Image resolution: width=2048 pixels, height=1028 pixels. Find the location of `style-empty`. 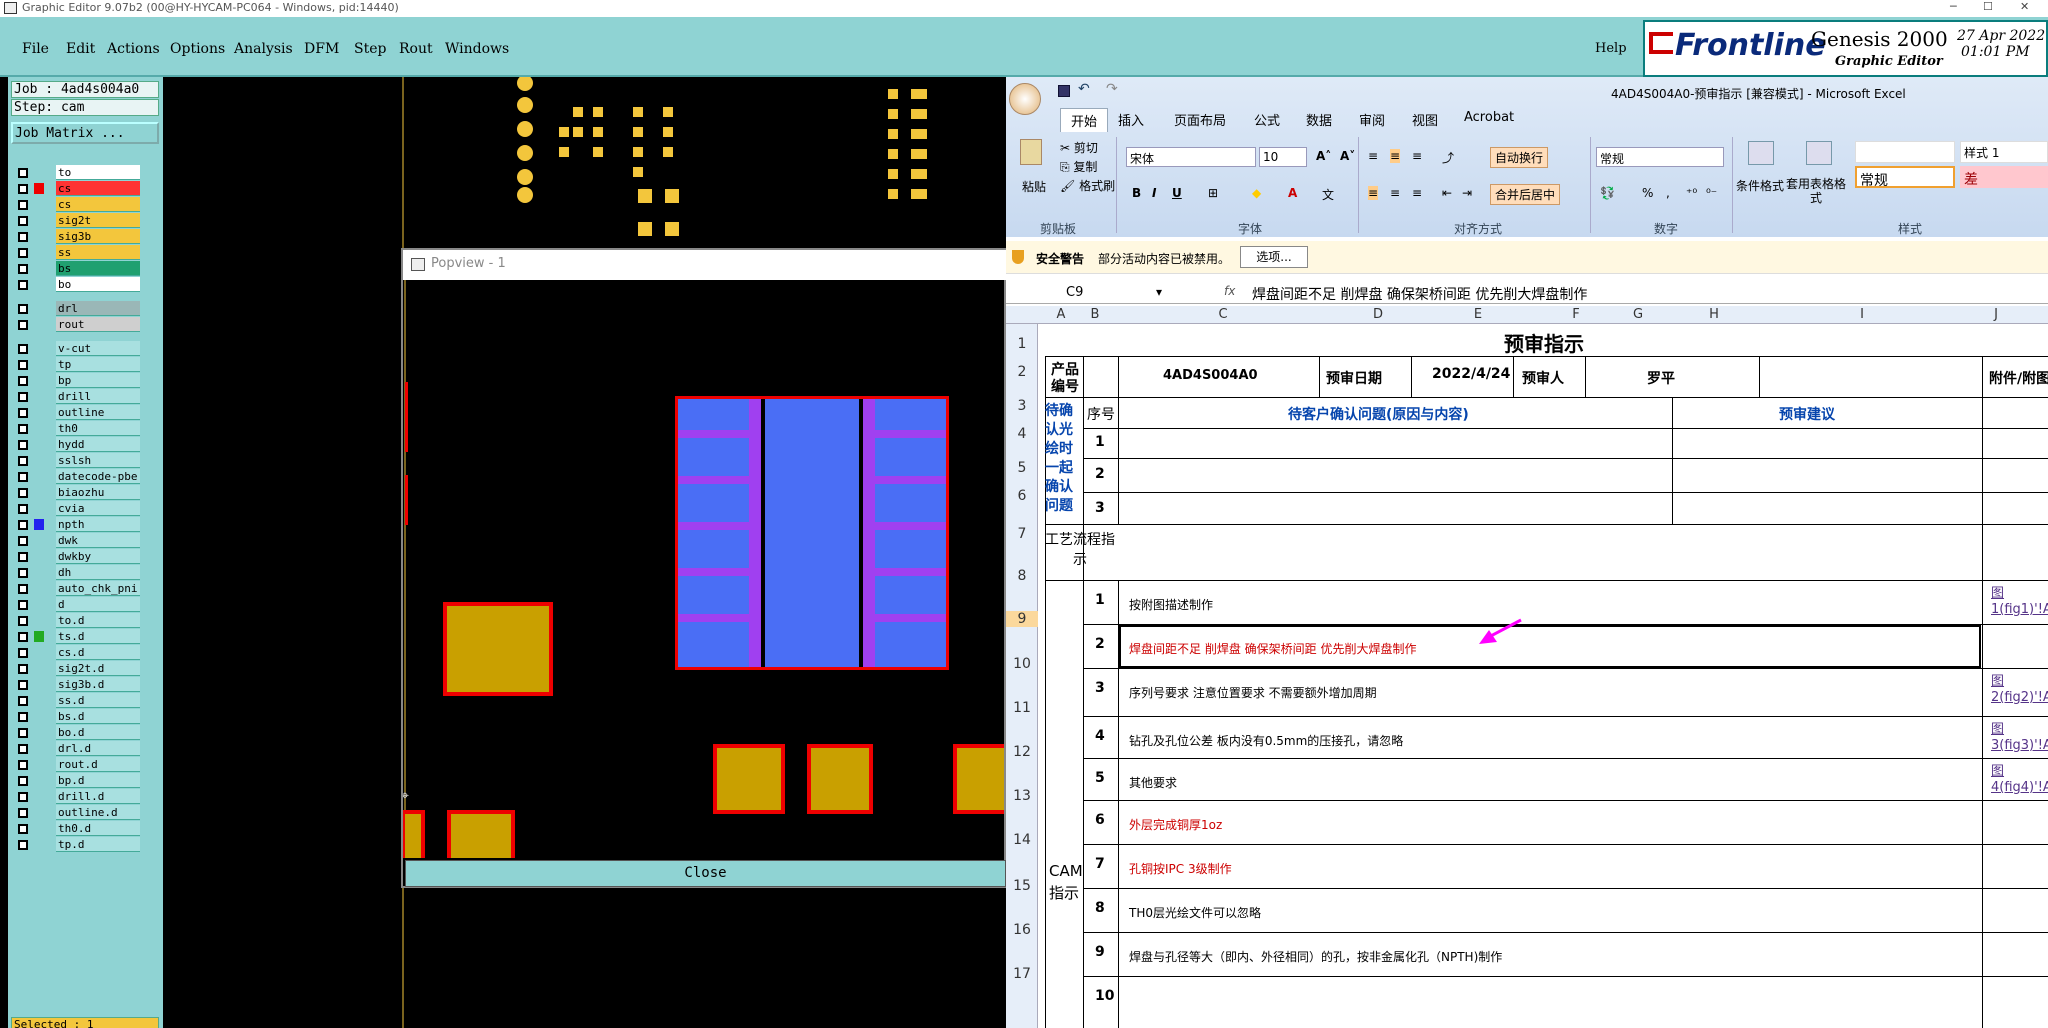

style-empty is located at coordinates (1905, 152).